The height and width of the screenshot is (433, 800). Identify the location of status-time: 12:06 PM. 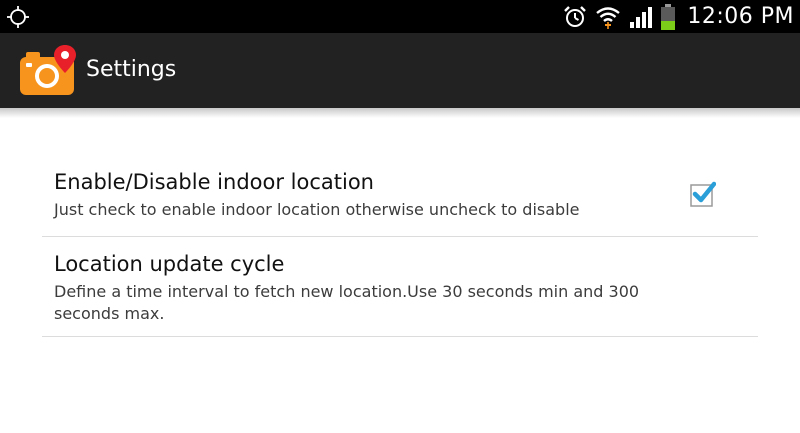
(740, 16).